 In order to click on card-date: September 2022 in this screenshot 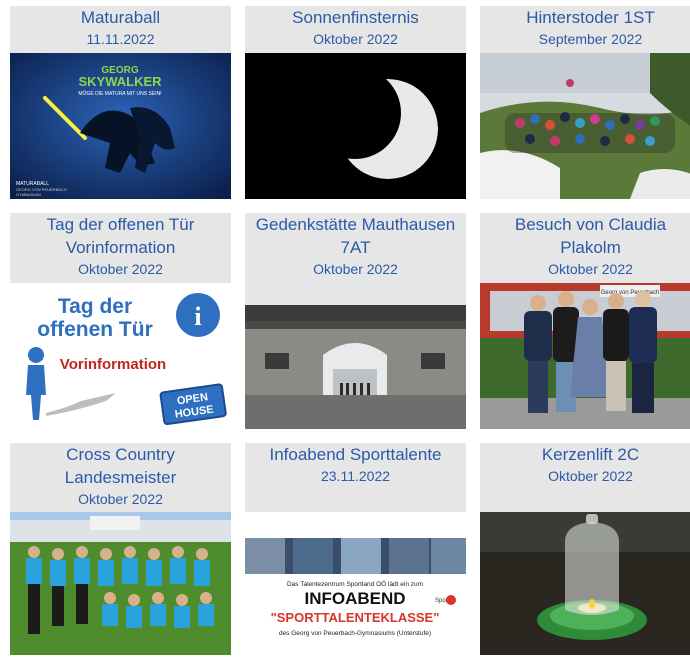, I will do `click(590, 39)`.